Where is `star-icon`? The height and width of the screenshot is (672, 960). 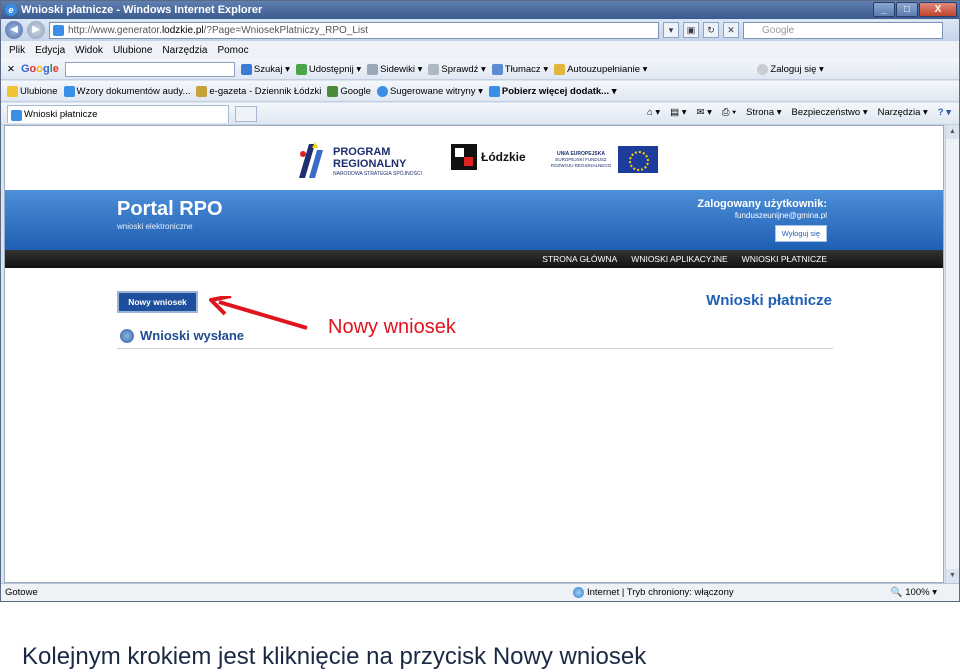 star-icon is located at coordinates (12, 91).